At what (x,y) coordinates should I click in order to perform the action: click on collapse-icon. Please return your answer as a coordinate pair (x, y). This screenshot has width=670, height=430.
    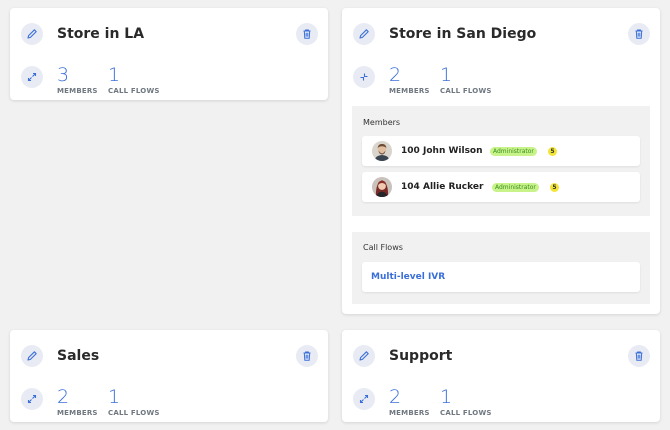
    Looking at the image, I should click on (364, 77).